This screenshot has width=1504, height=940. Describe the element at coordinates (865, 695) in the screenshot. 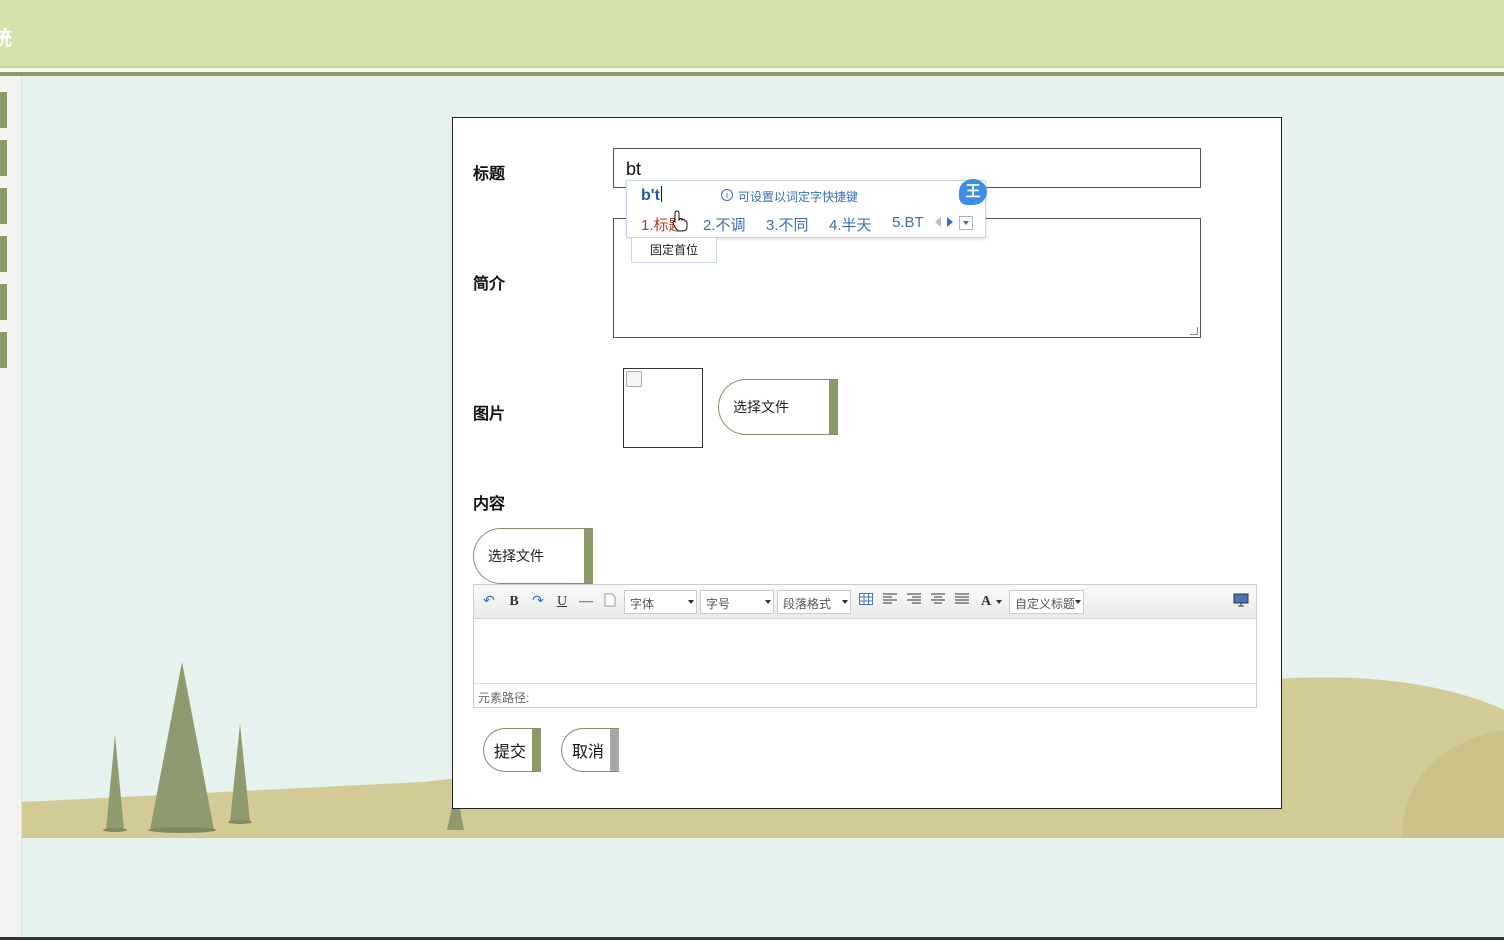

I see `editor-element-path: 元素路径:` at that location.